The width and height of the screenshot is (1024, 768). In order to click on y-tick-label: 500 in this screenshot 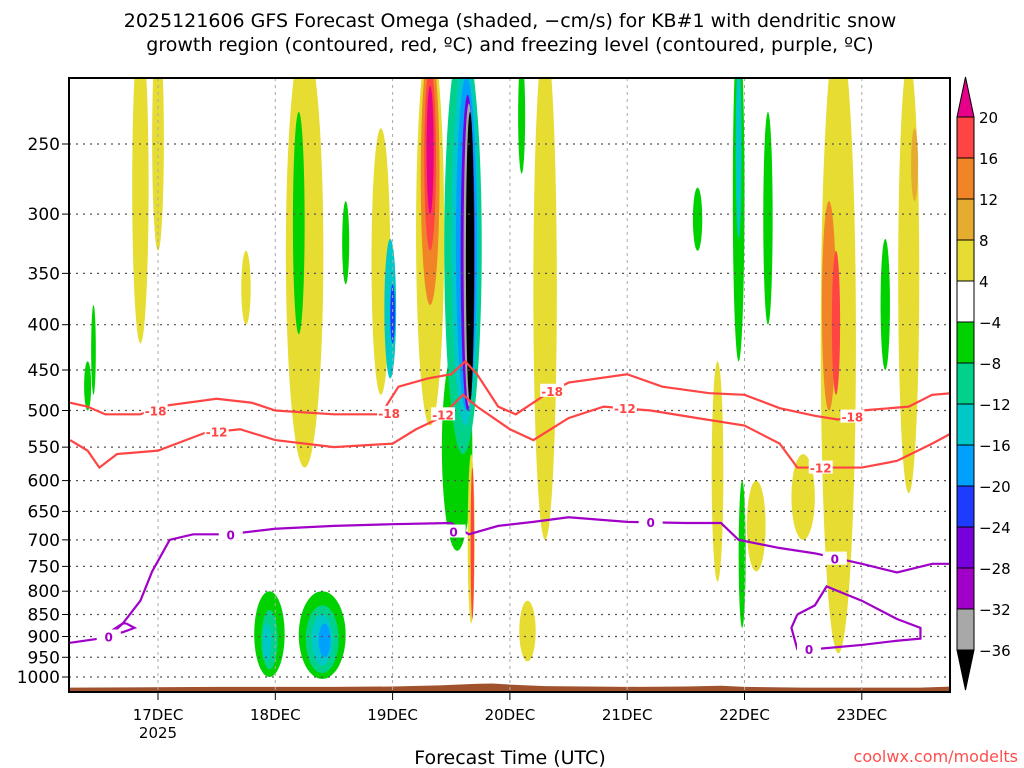, I will do `click(44, 412)`.